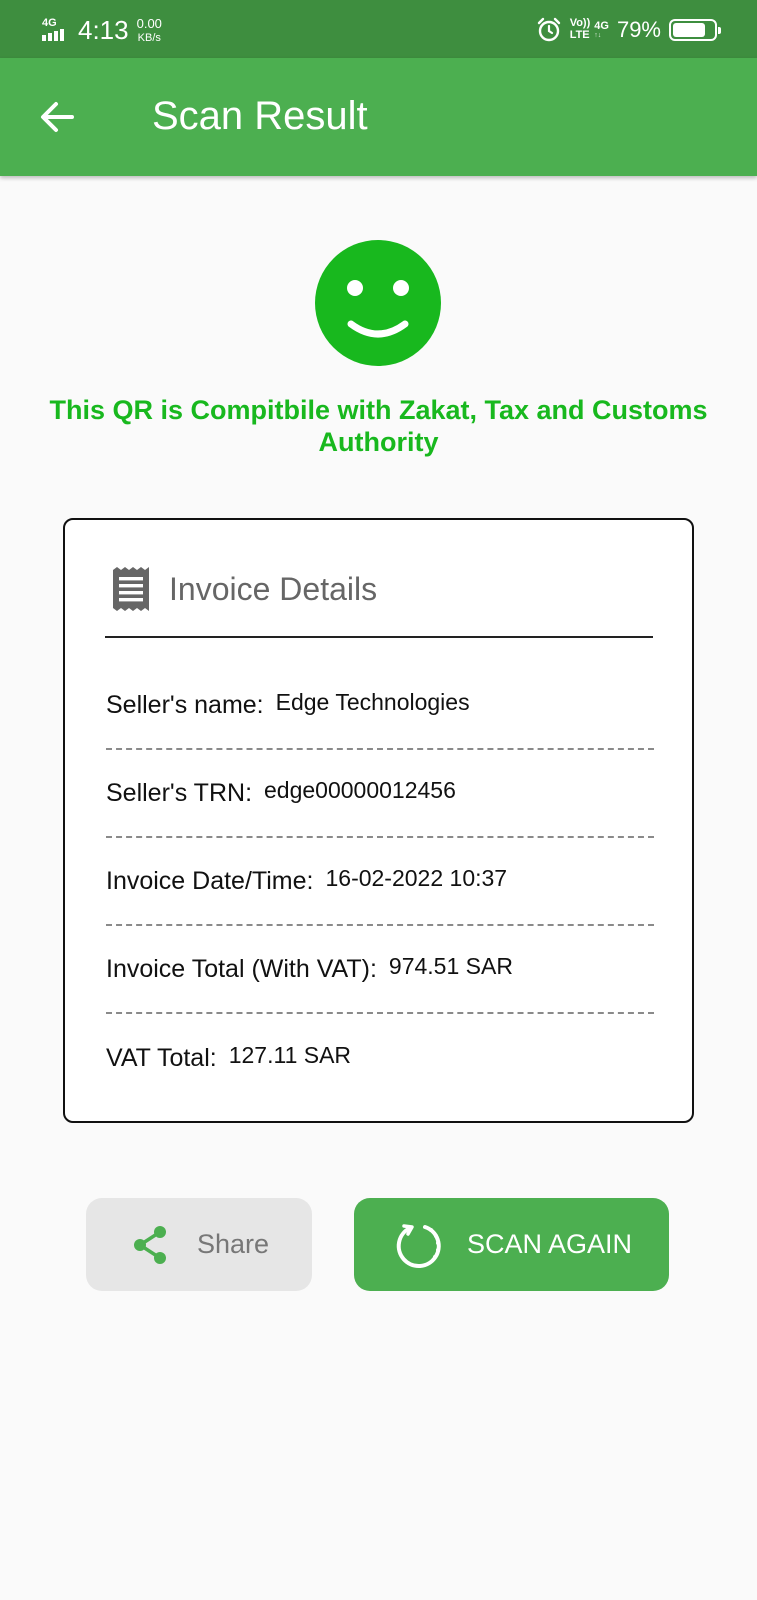 The image size is (757, 1600). What do you see at coordinates (548, 29) in the screenshot?
I see `alarm-icon` at bounding box center [548, 29].